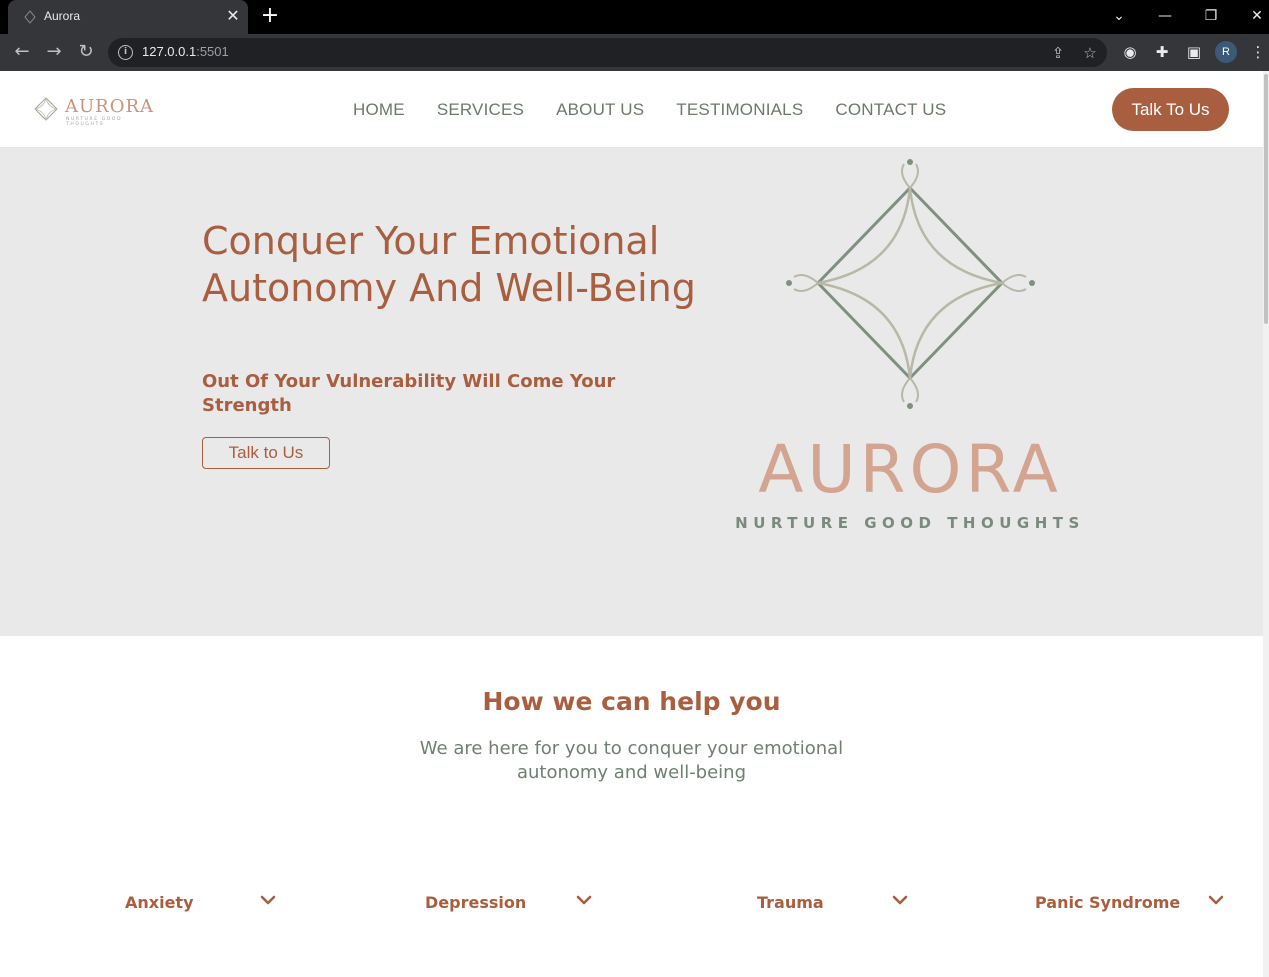 This screenshot has height=977, width=1269. Describe the element at coordinates (1194, 52) in the screenshot. I see `side-panel-icon: ▣` at that location.